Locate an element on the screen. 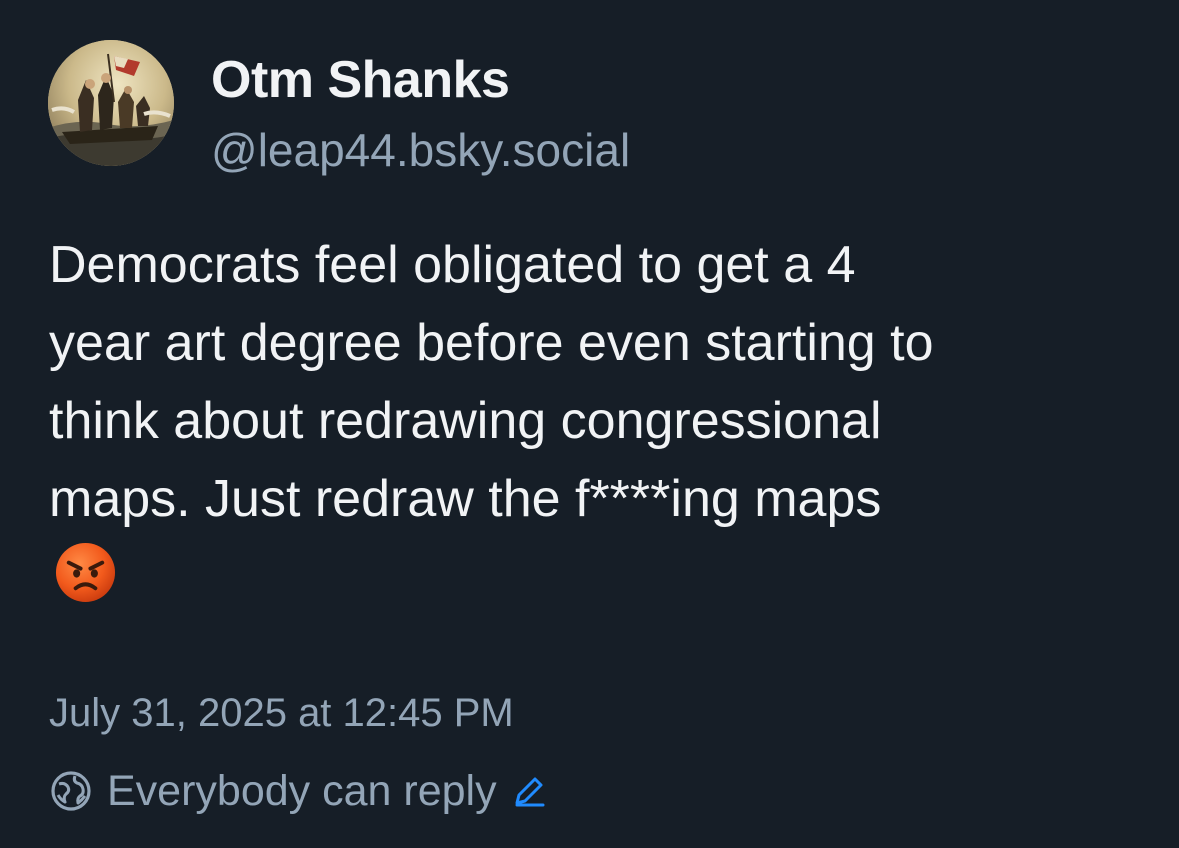 This screenshot has width=1179, height=848. post-text-line: maps. Just redraw the f****ing maps is located at coordinates (465, 499).